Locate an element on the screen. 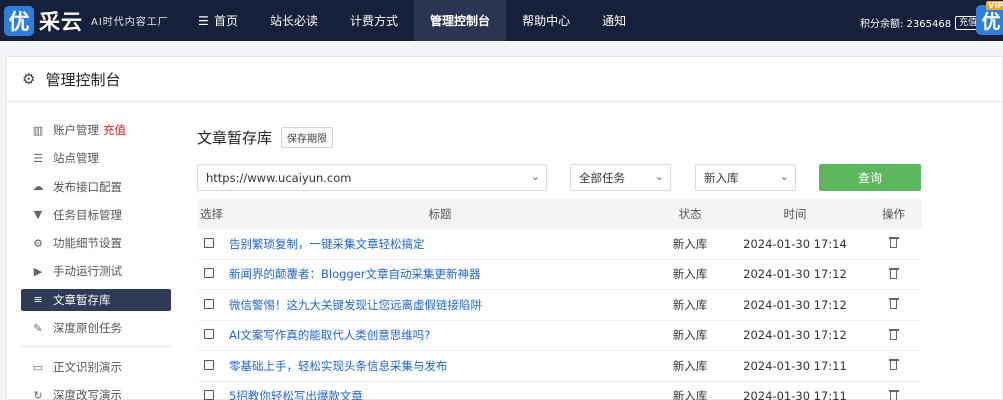 Image resolution: width=1003 pixels, height=400 pixels. sidebar-item-text-recognition-demo: ▭ 正文识别演示 is located at coordinates (96, 367).